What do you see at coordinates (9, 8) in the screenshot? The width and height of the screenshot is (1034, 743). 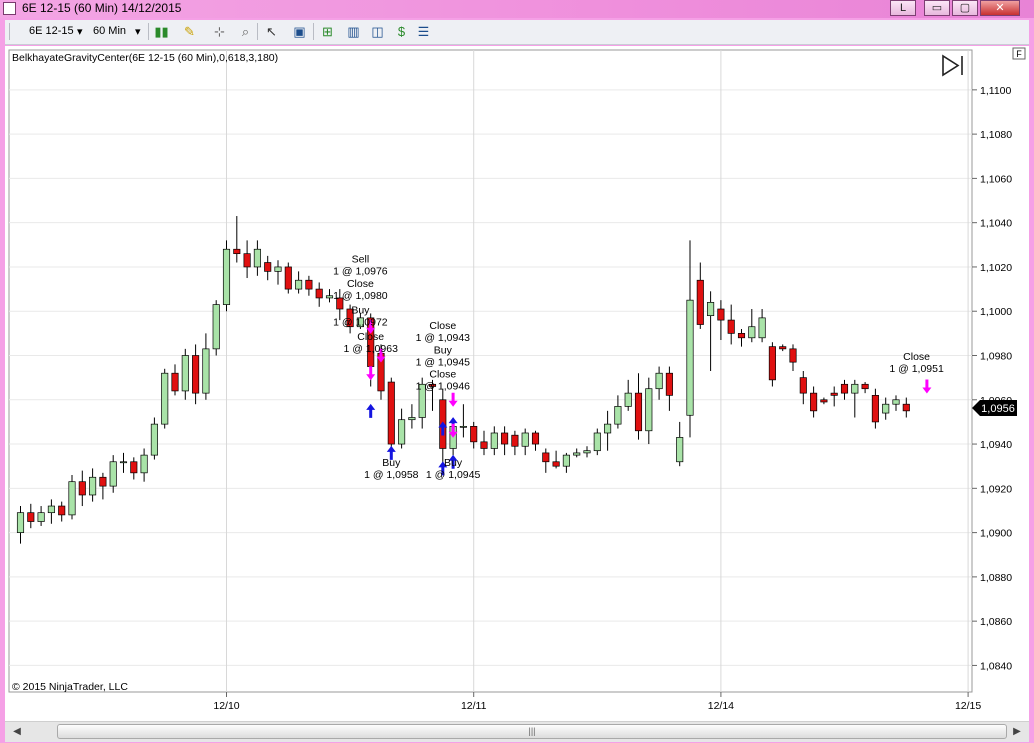 I see `app-icon` at bounding box center [9, 8].